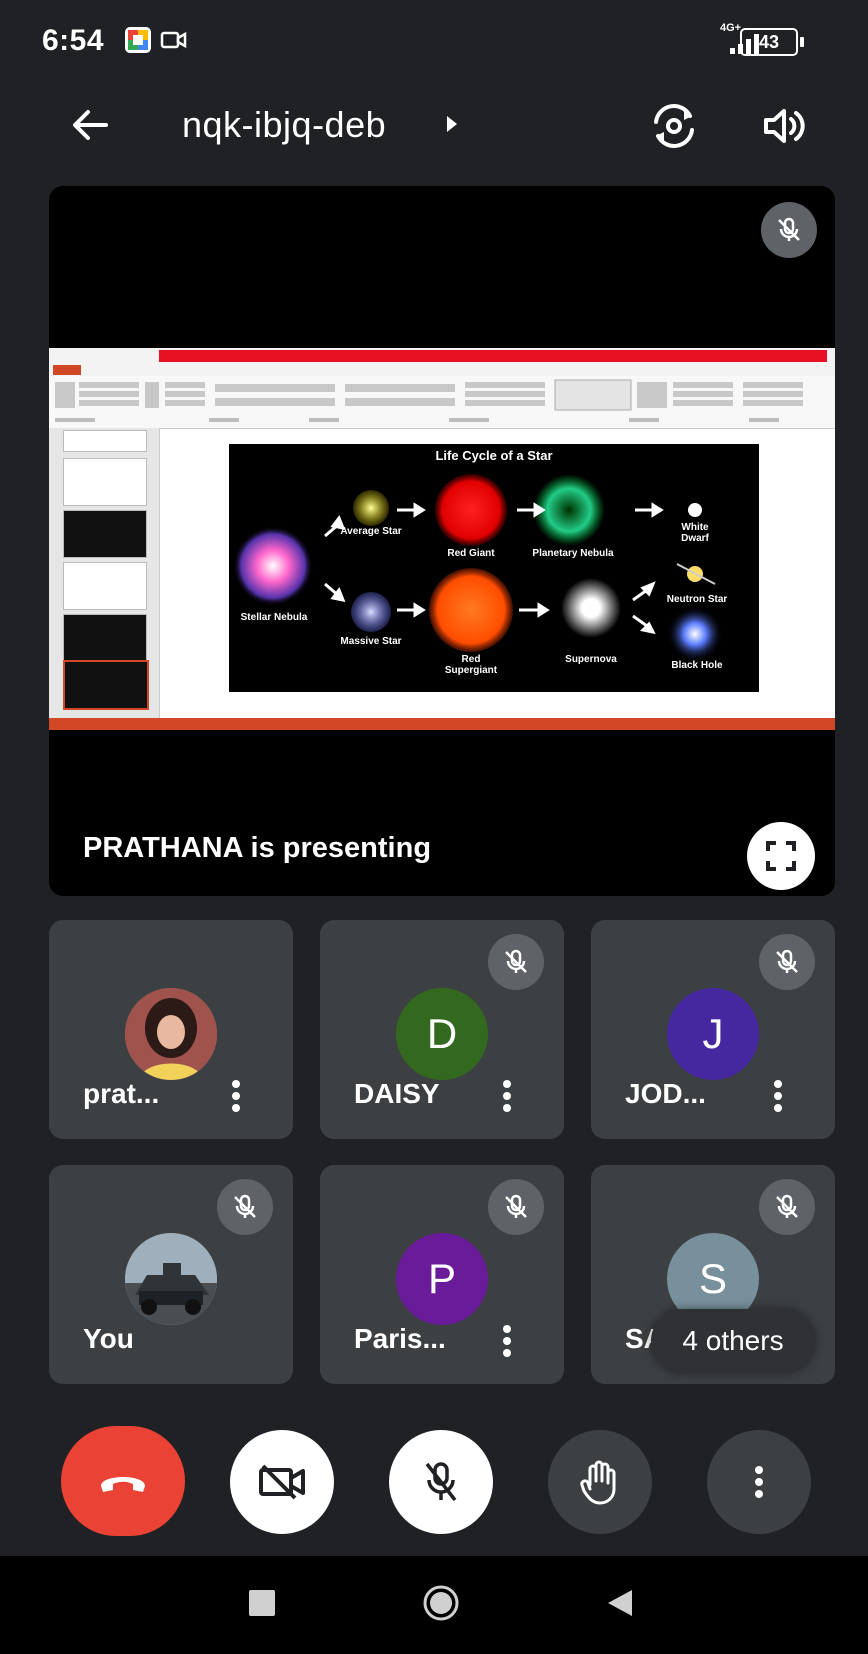 Image resolution: width=868 pixels, height=1654 pixels. I want to click on home-icon, so click(441, 1603).